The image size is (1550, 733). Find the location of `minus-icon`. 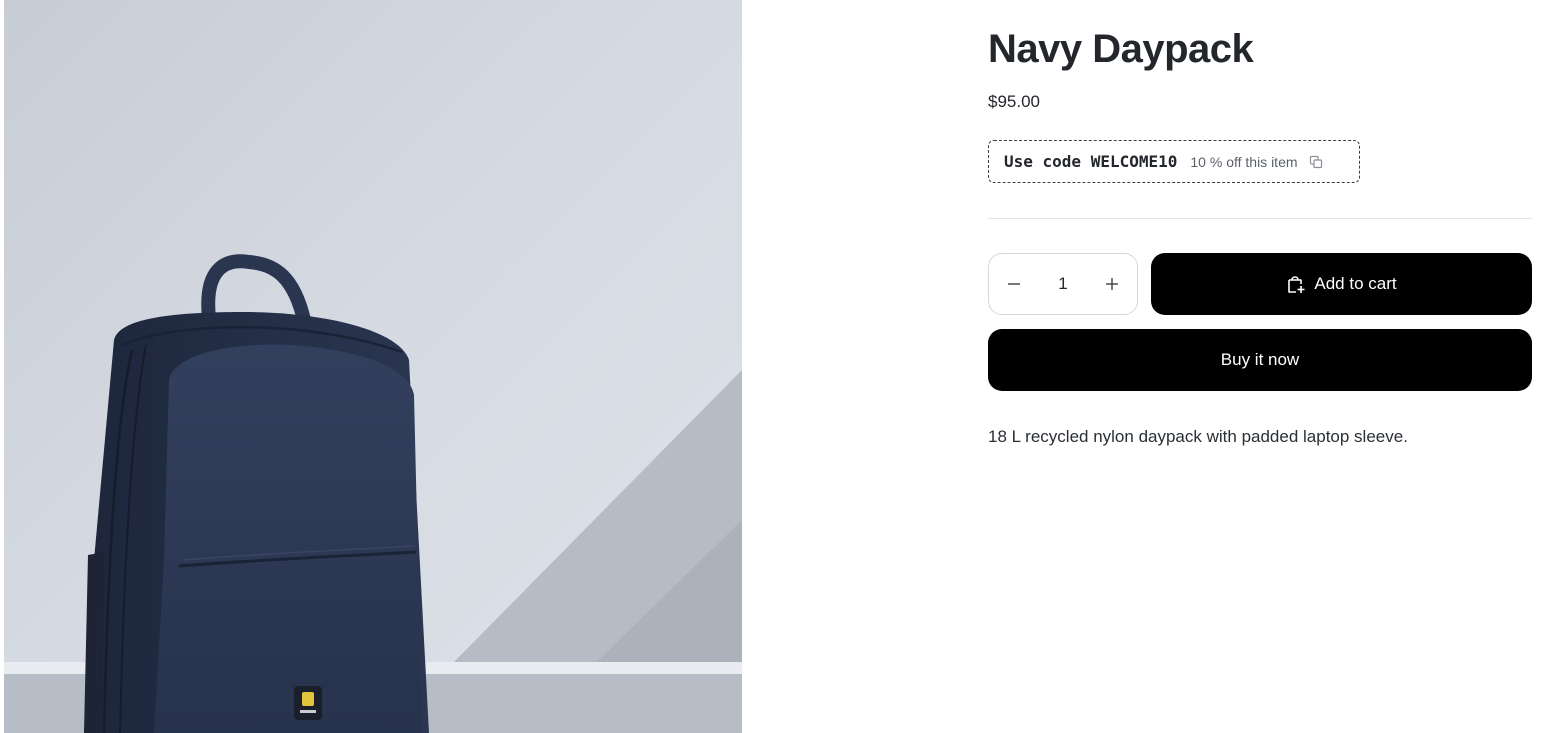

minus-icon is located at coordinates (1014, 284).